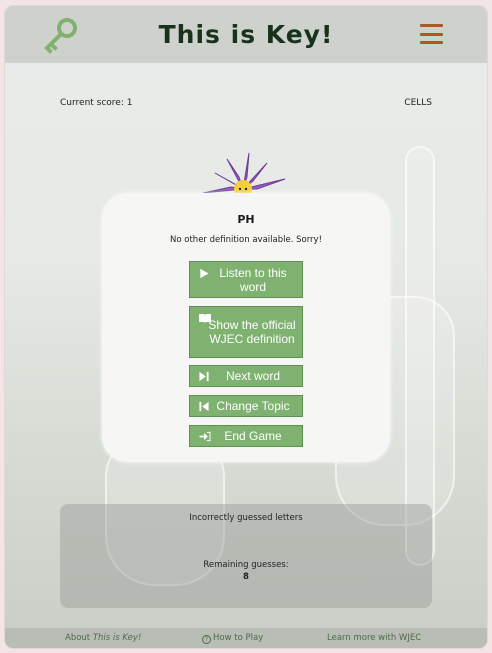  What do you see at coordinates (117, 638) in the screenshot?
I see `about-app-name: This is Key!` at bounding box center [117, 638].